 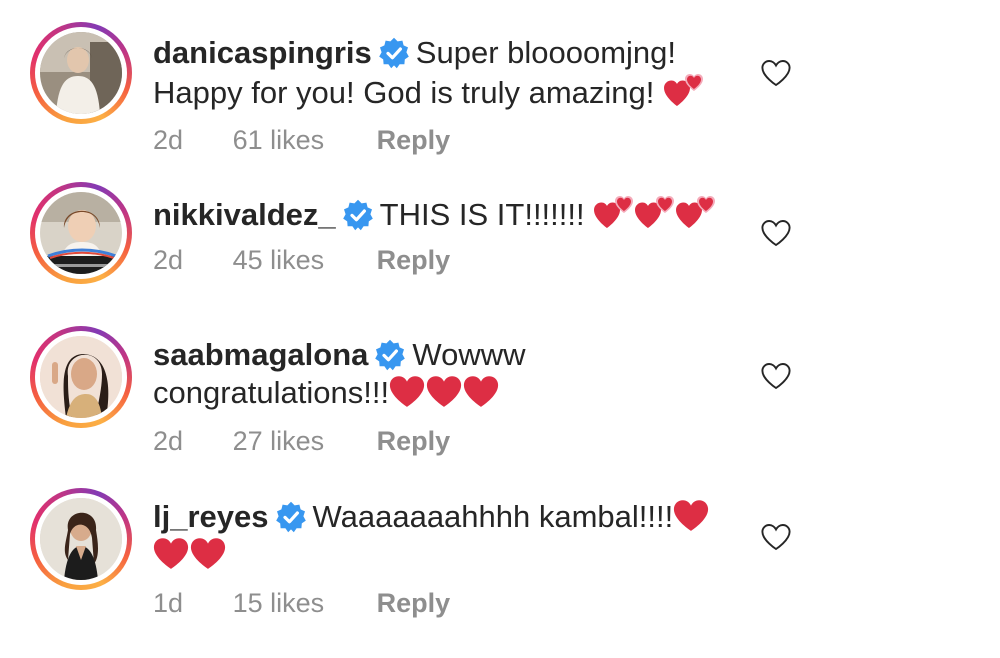 I want to click on likes-count: 27 likes, so click(x=279, y=441).